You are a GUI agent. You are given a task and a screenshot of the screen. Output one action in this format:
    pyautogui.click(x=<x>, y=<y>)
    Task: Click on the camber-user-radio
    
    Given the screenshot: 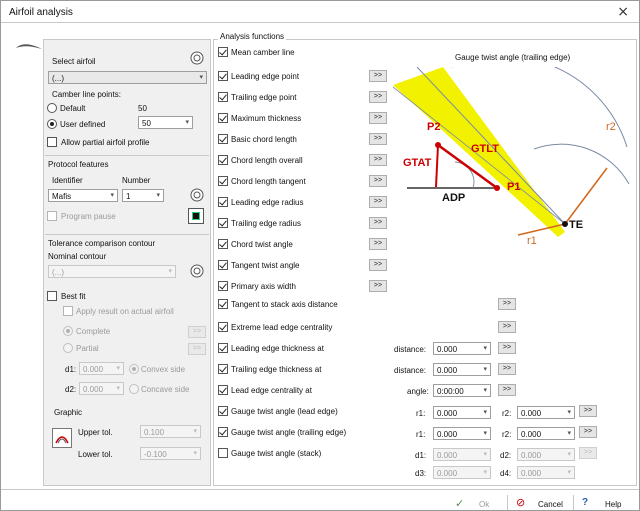 What is the action you would take?
    pyautogui.click(x=52, y=124)
    